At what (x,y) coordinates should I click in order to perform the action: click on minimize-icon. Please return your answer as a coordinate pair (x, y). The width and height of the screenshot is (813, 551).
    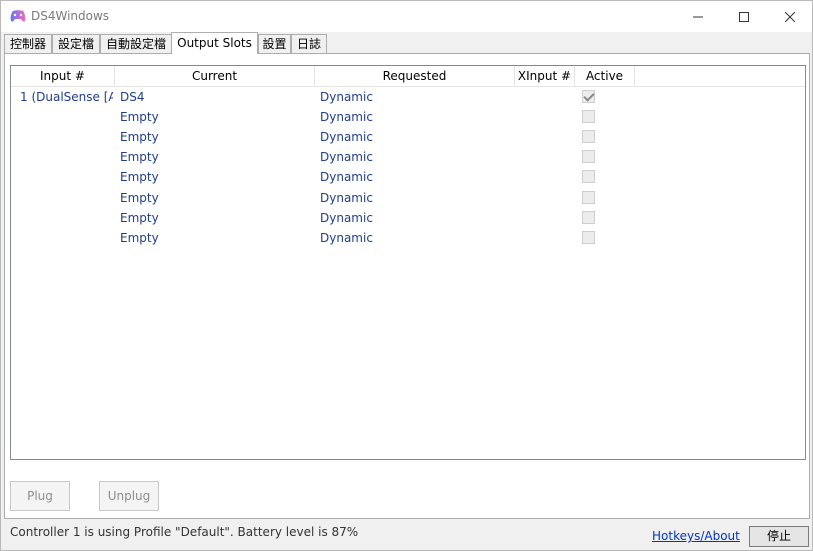
    Looking at the image, I should click on (698, 16).